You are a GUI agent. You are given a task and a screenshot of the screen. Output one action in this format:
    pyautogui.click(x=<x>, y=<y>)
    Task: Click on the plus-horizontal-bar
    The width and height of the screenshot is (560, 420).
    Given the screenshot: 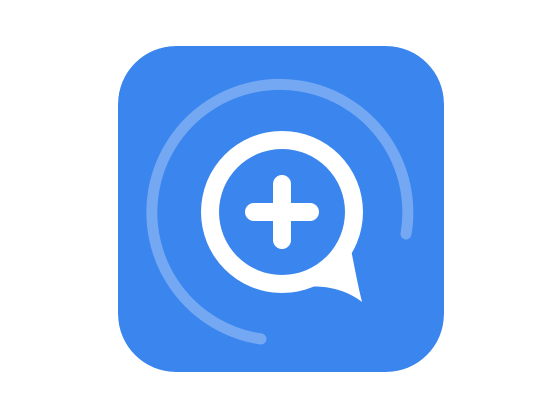 What is the action you would take?
    pyautogui.click(x=282, y=212)
    